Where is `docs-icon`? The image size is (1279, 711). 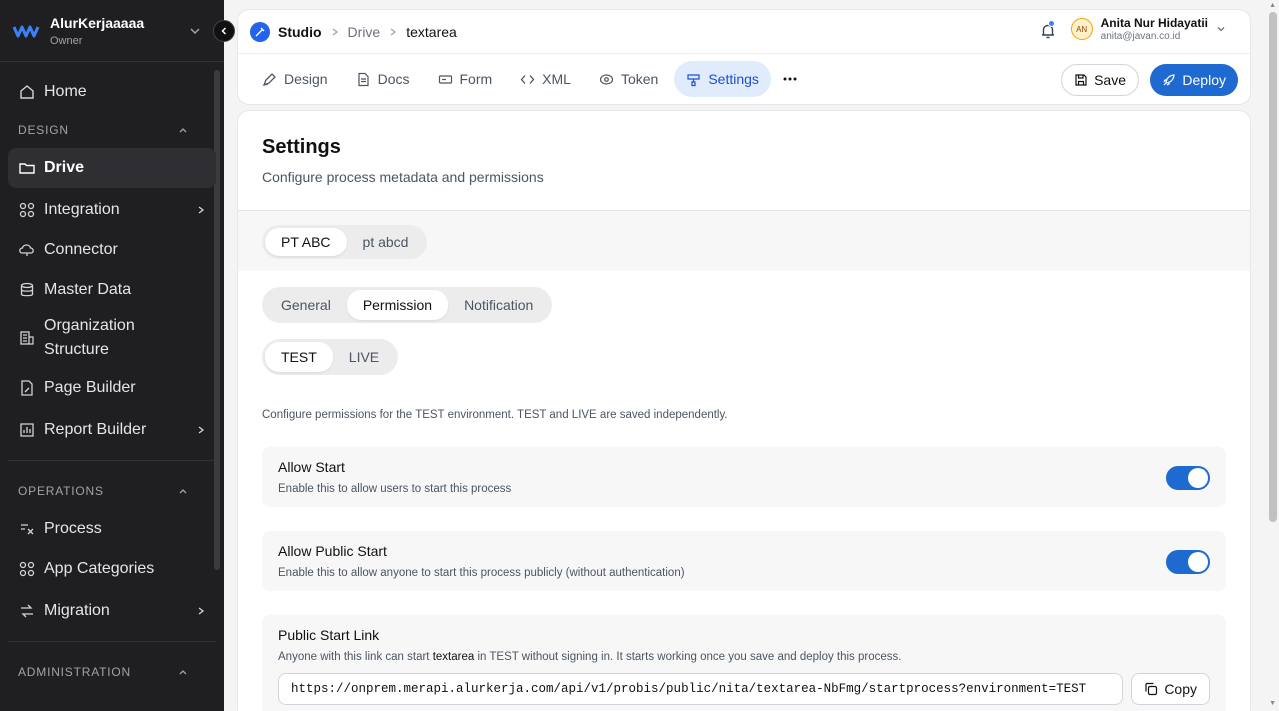 docs-icon is located at coordinates (363, 79).